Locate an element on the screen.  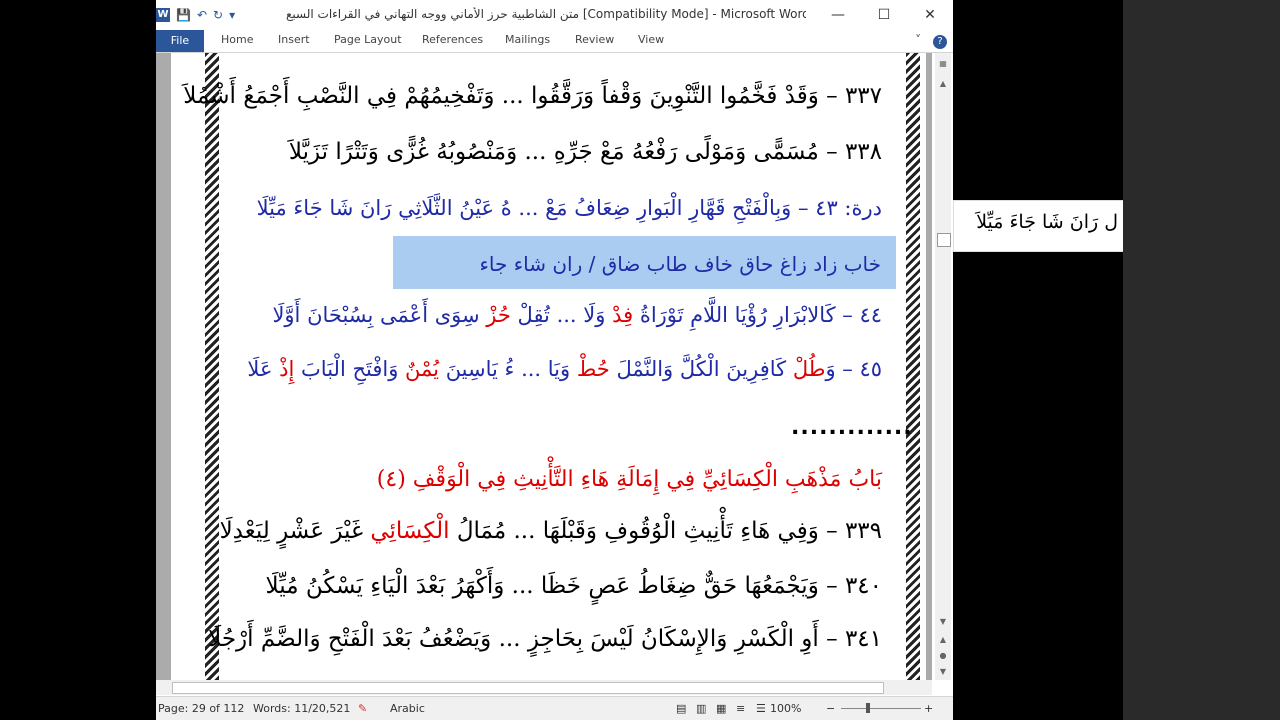
print-layout-icon: ▤ is located at coordinates (681, 708).